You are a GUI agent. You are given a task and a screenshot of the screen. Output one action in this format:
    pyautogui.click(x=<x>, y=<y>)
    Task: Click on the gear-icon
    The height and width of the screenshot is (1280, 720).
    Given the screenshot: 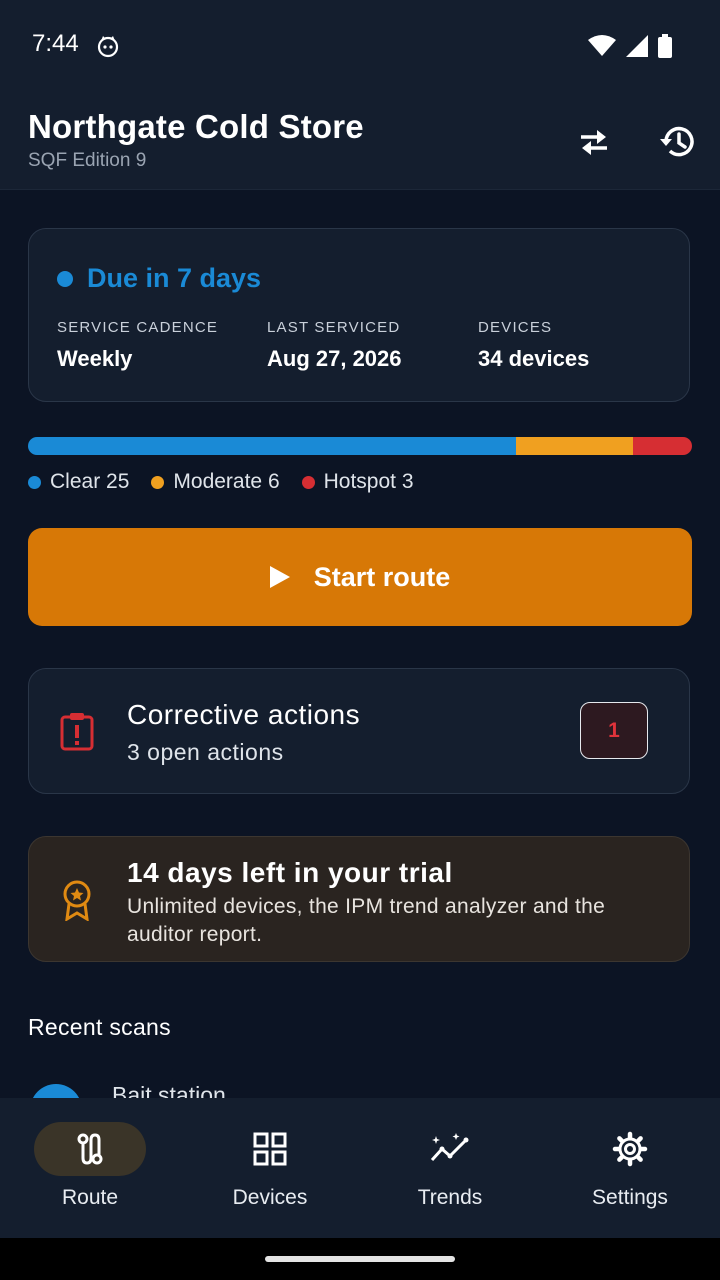 What is the action you would take?
    pyautogui.click(x=630, y=1149)
    